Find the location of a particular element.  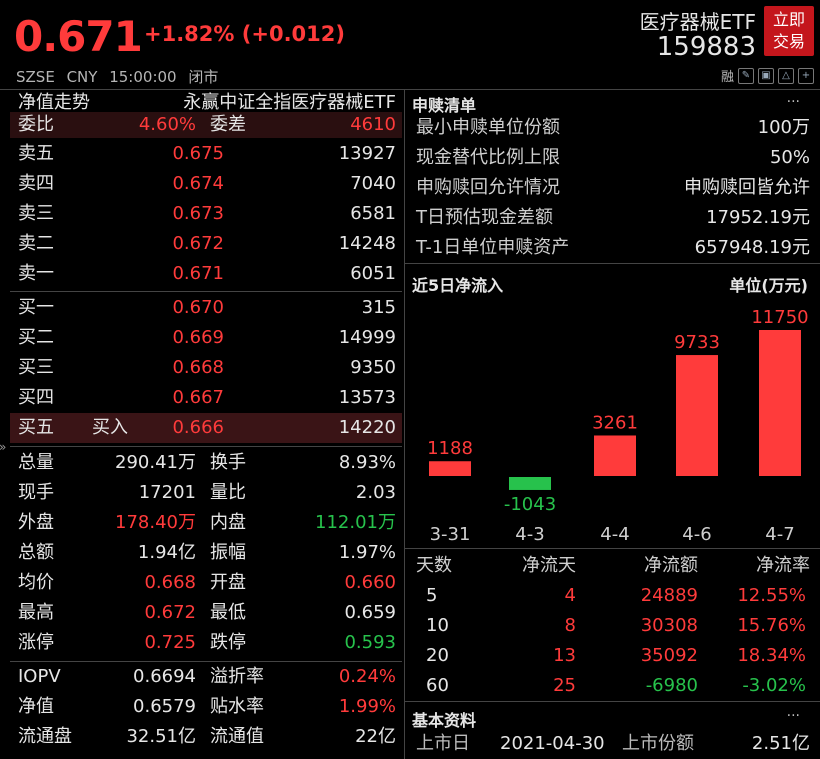

flow-days: 5 is located at coordinates (432, 595).